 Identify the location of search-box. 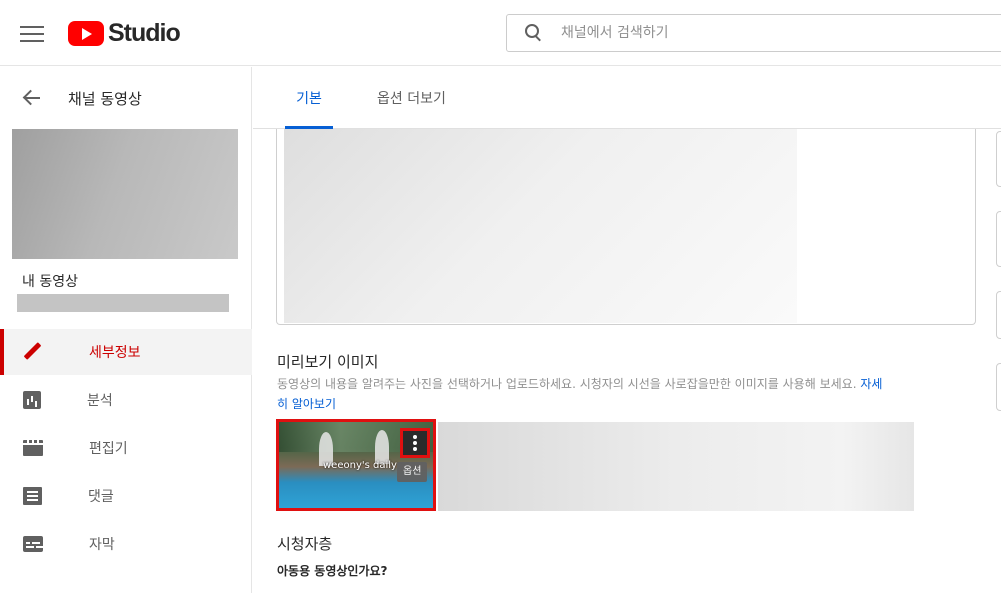
(753, 33).